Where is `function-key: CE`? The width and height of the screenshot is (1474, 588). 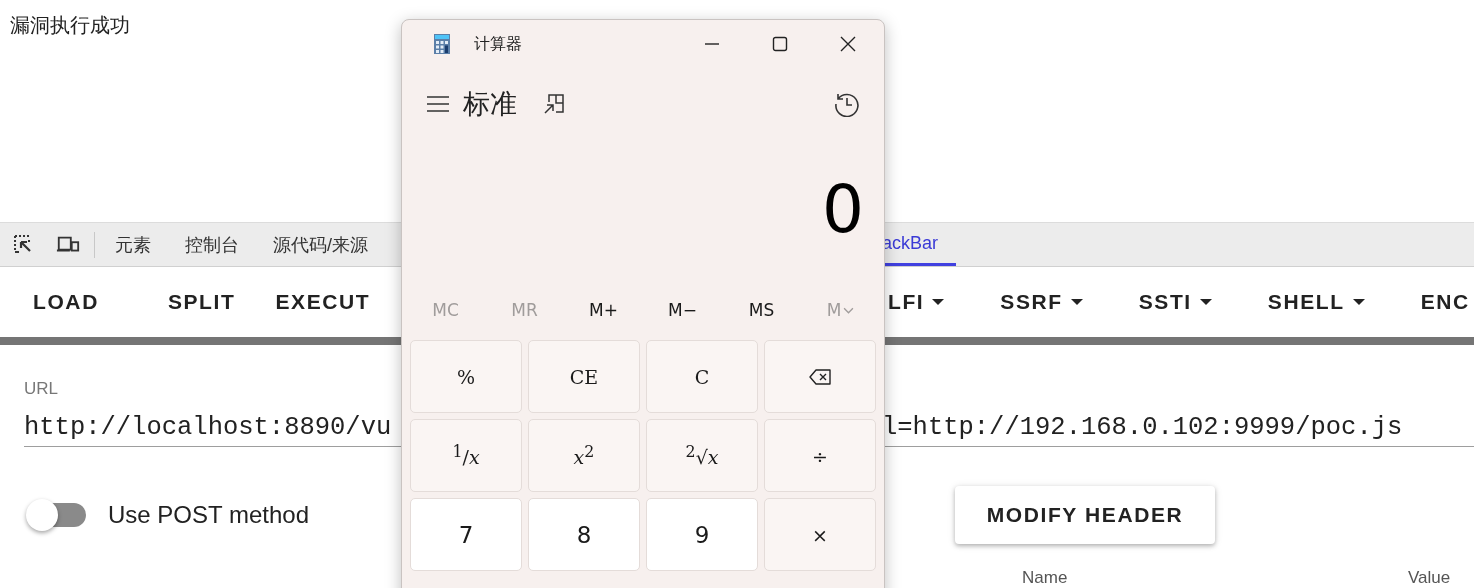
function-key: CE is located at coordinates (584, 376).